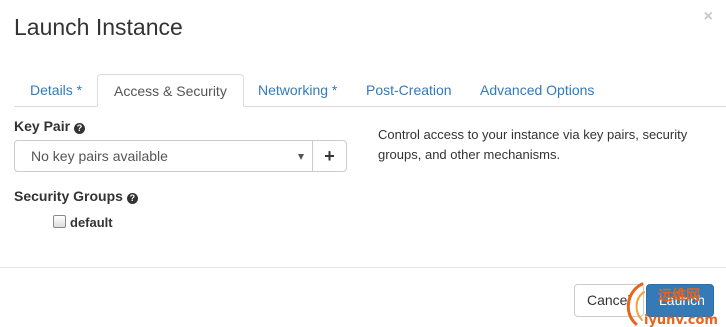  I want to click on key-pair-select: No key pairs available, so click(163, 156).